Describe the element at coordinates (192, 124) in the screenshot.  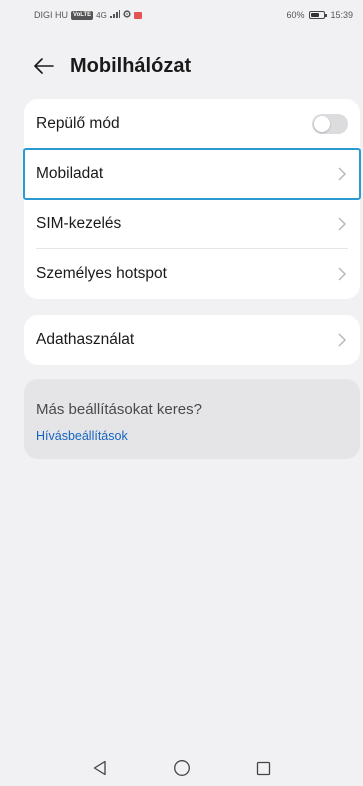
I see `airplane-mode-row: Repülő mód` at that location.